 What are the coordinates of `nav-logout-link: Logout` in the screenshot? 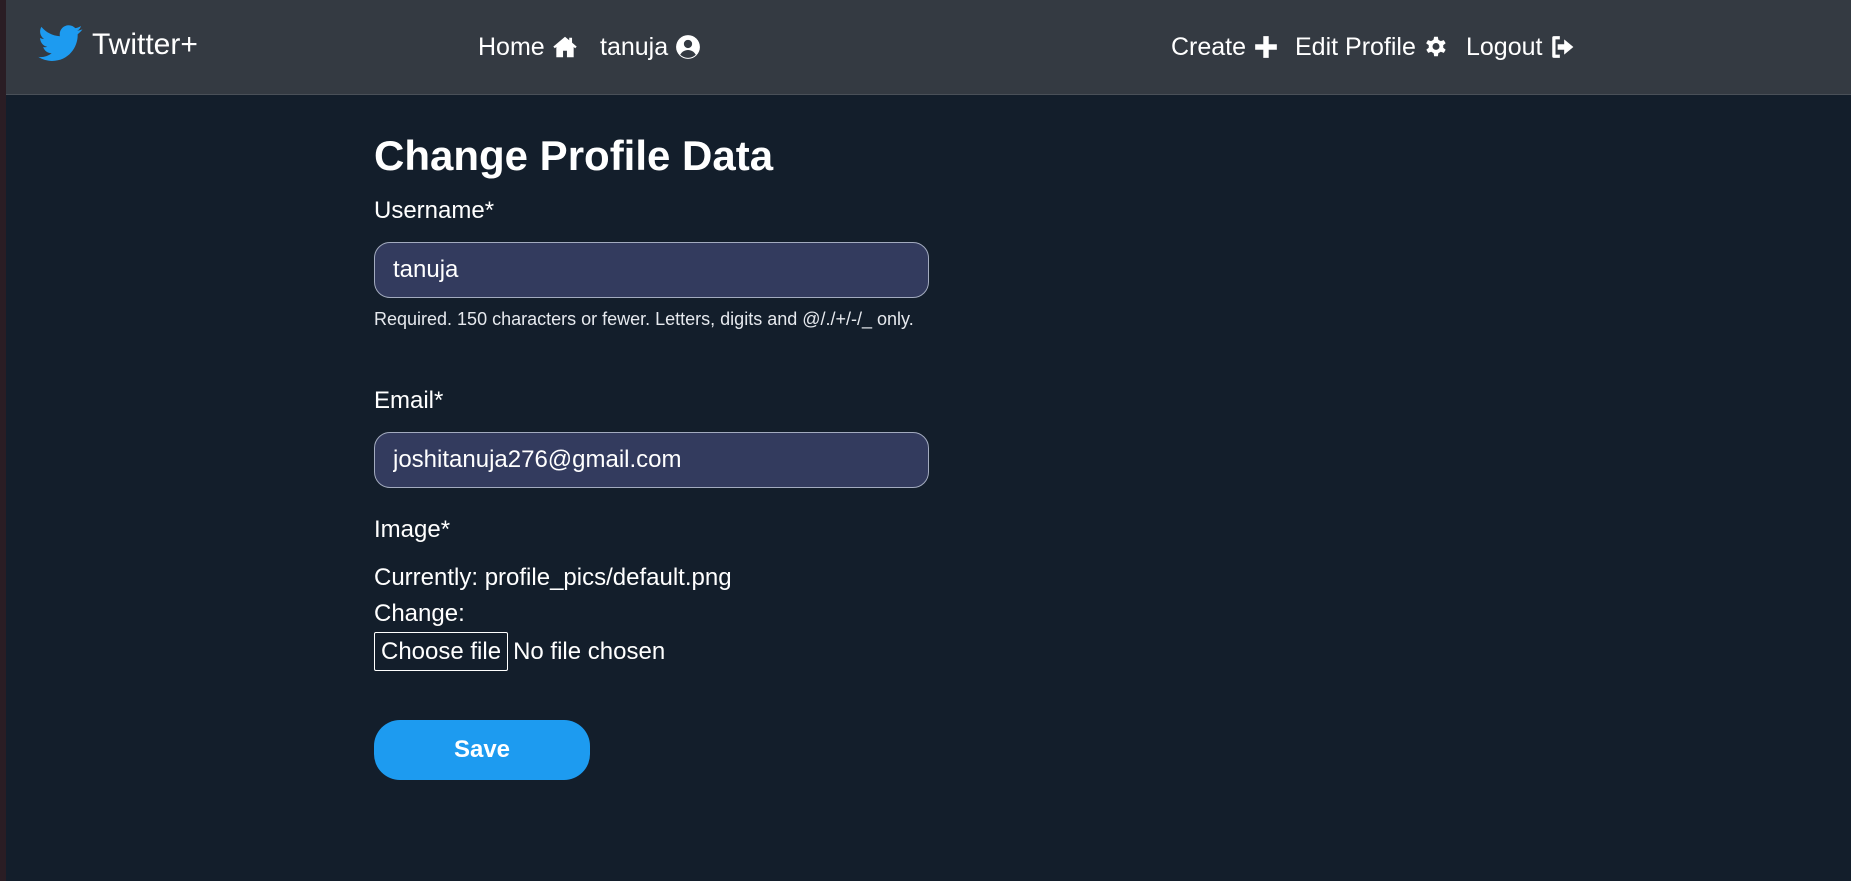 It's located at (1520, 47).